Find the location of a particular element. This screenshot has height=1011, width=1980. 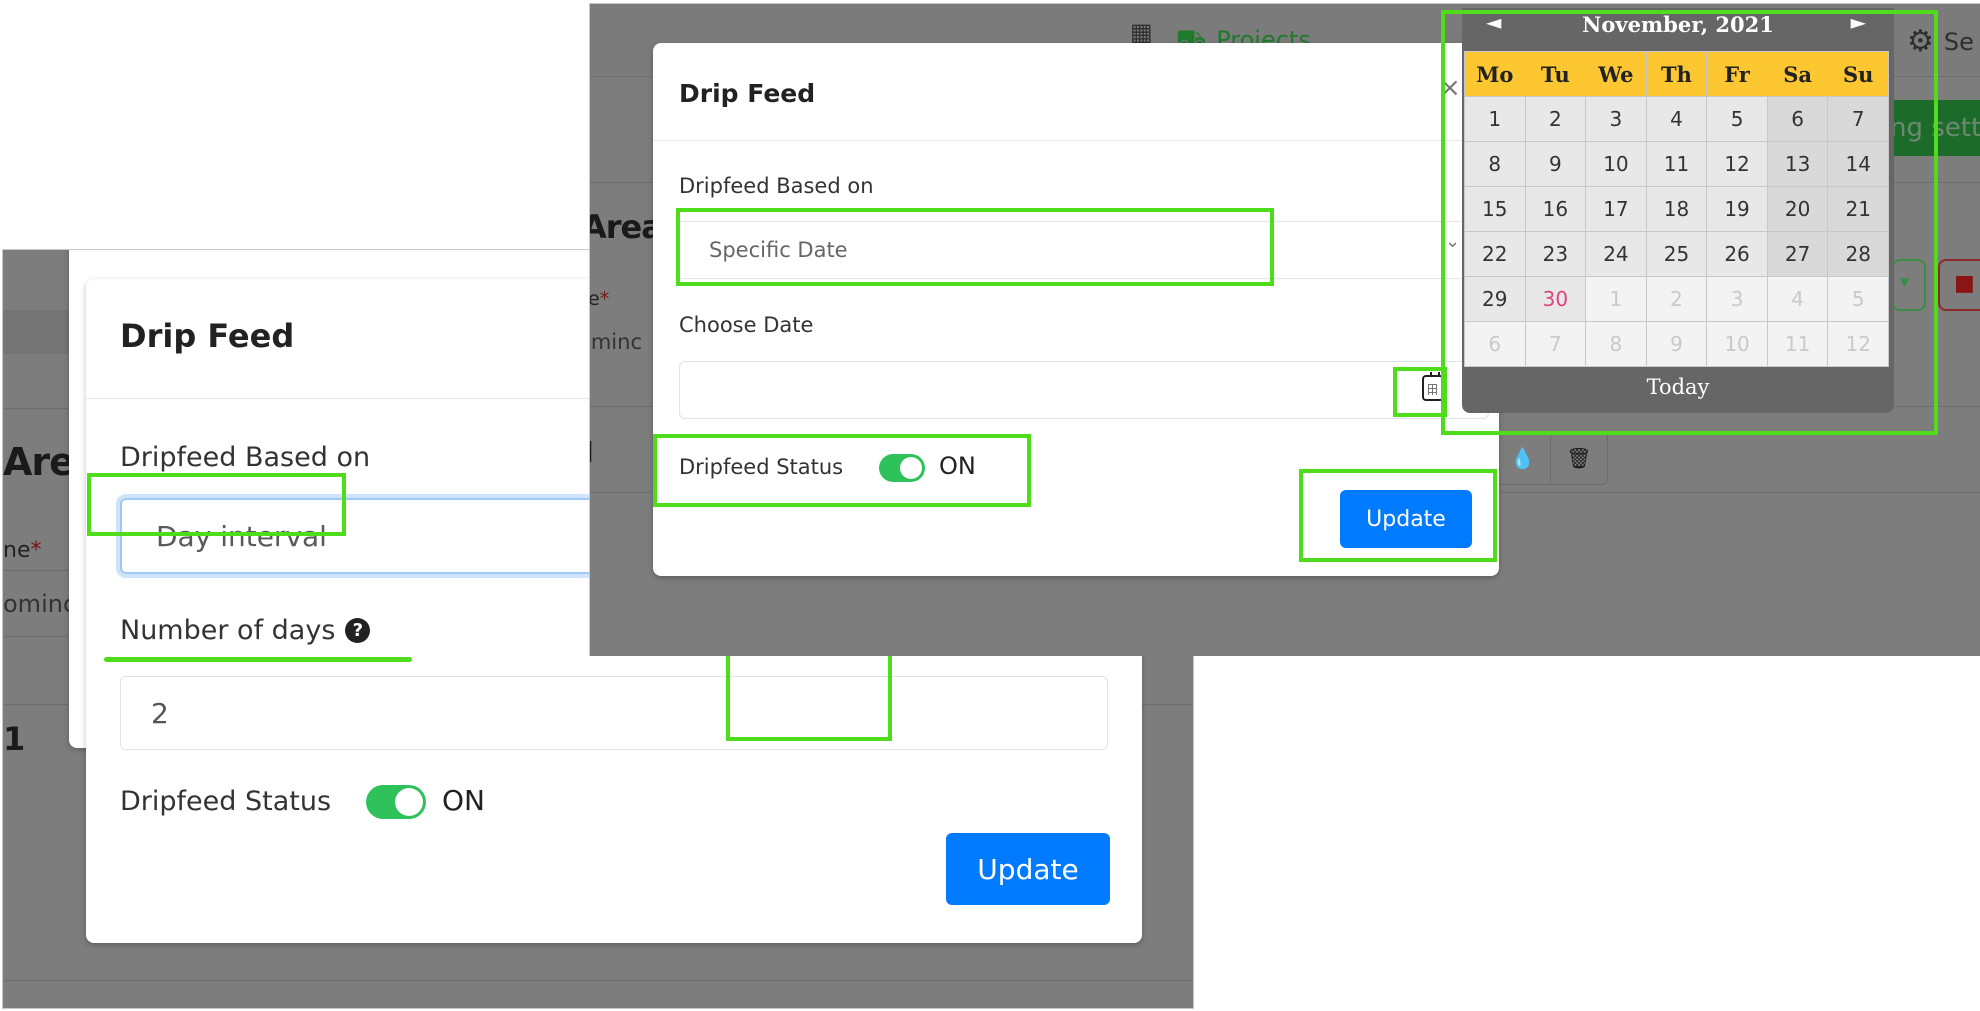

input-value: 2 is located at coordinates (160, 713).